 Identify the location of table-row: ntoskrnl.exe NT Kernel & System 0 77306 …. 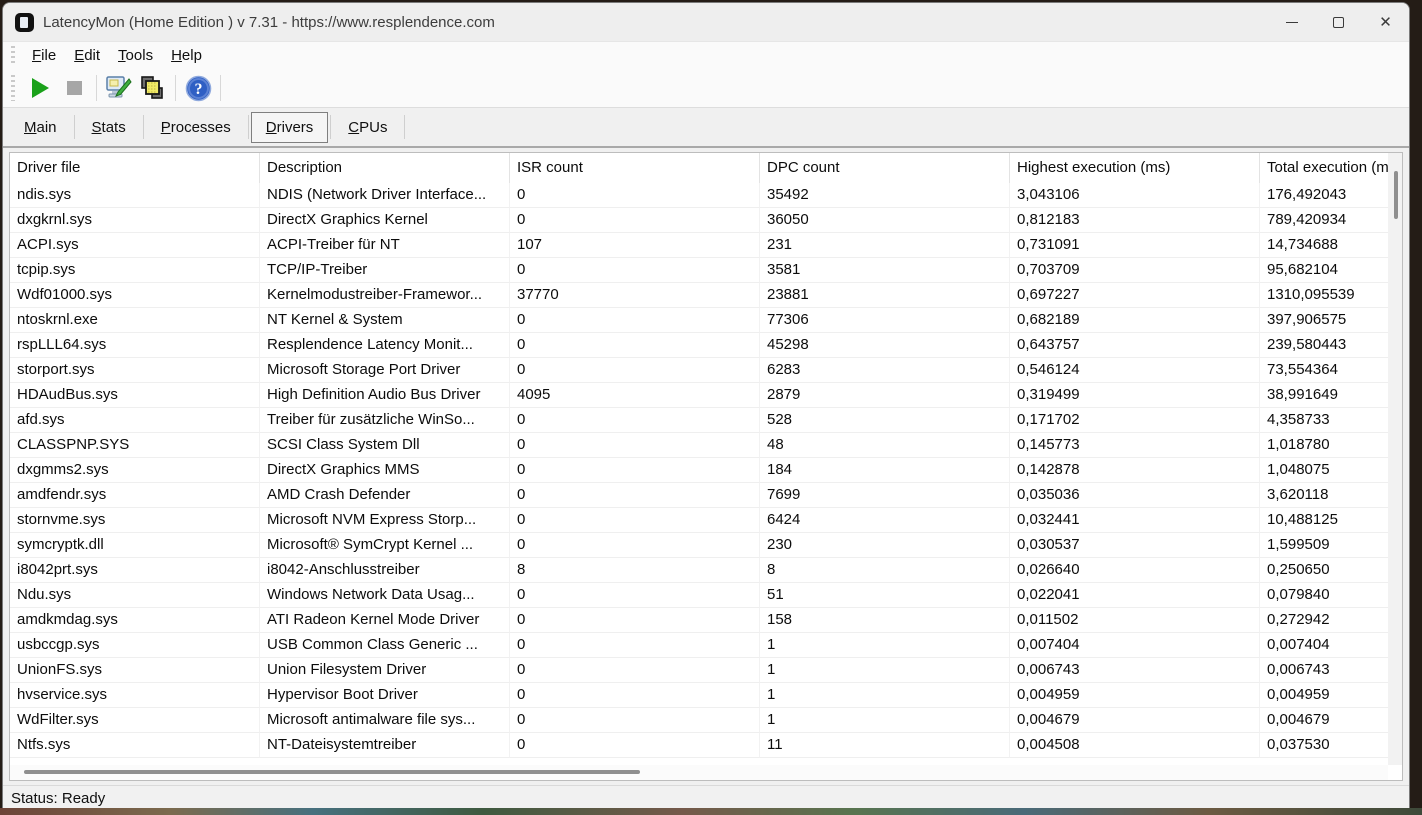
(706, 320).